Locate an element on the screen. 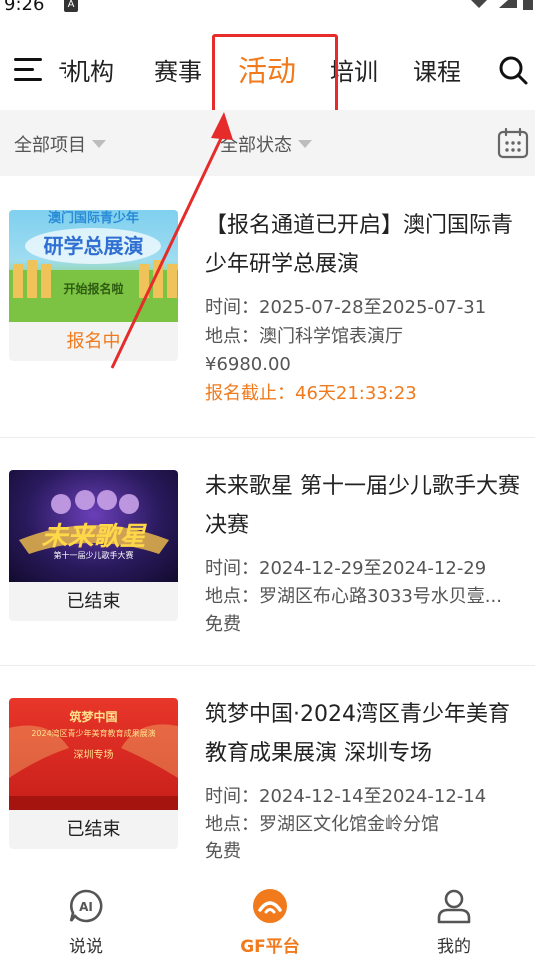 The width and height of the screenshot is (535, 966). filter-status-label: 全部状态 is located at coordinates (256, 145).